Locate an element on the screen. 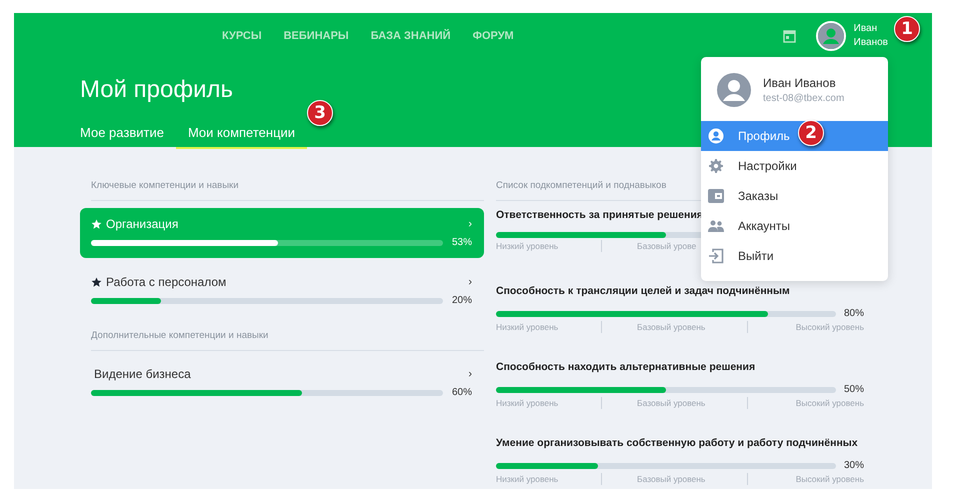 The height and width of the screenshot is (493, 965). competency-name: Видение бизнеса is located at coordinates (142, 374).